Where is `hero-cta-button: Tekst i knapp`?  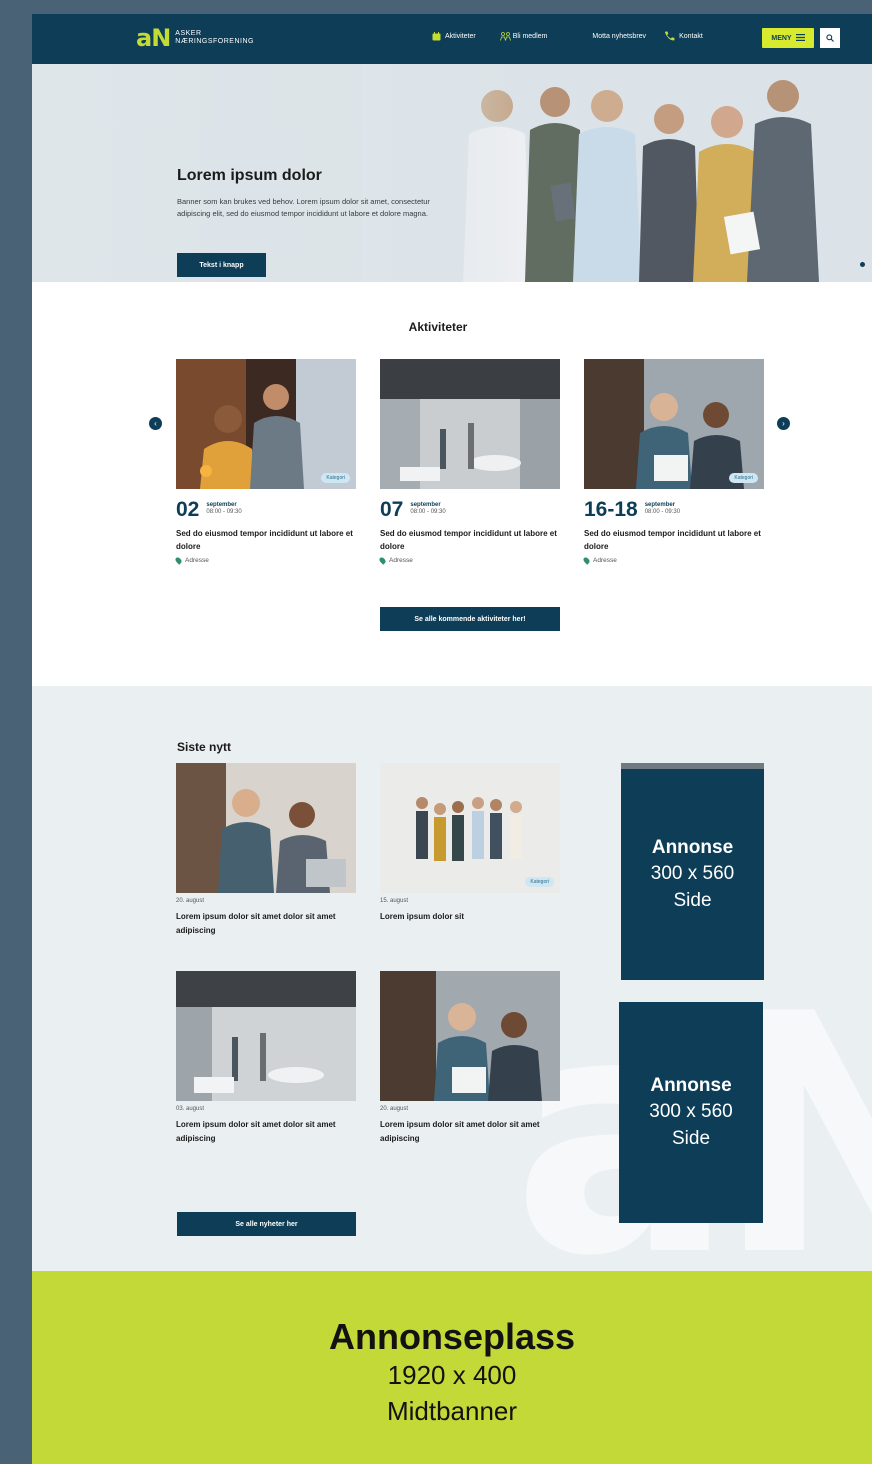 hero-cta-button: Tekst i knapp is located at coordinates (221, 265).